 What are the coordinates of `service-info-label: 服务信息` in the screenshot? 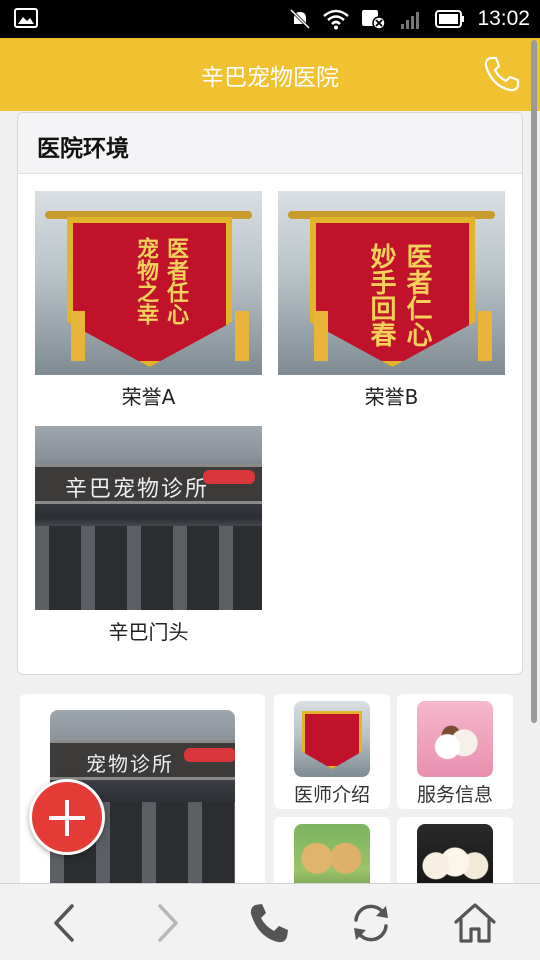 It's located at (454, 795).